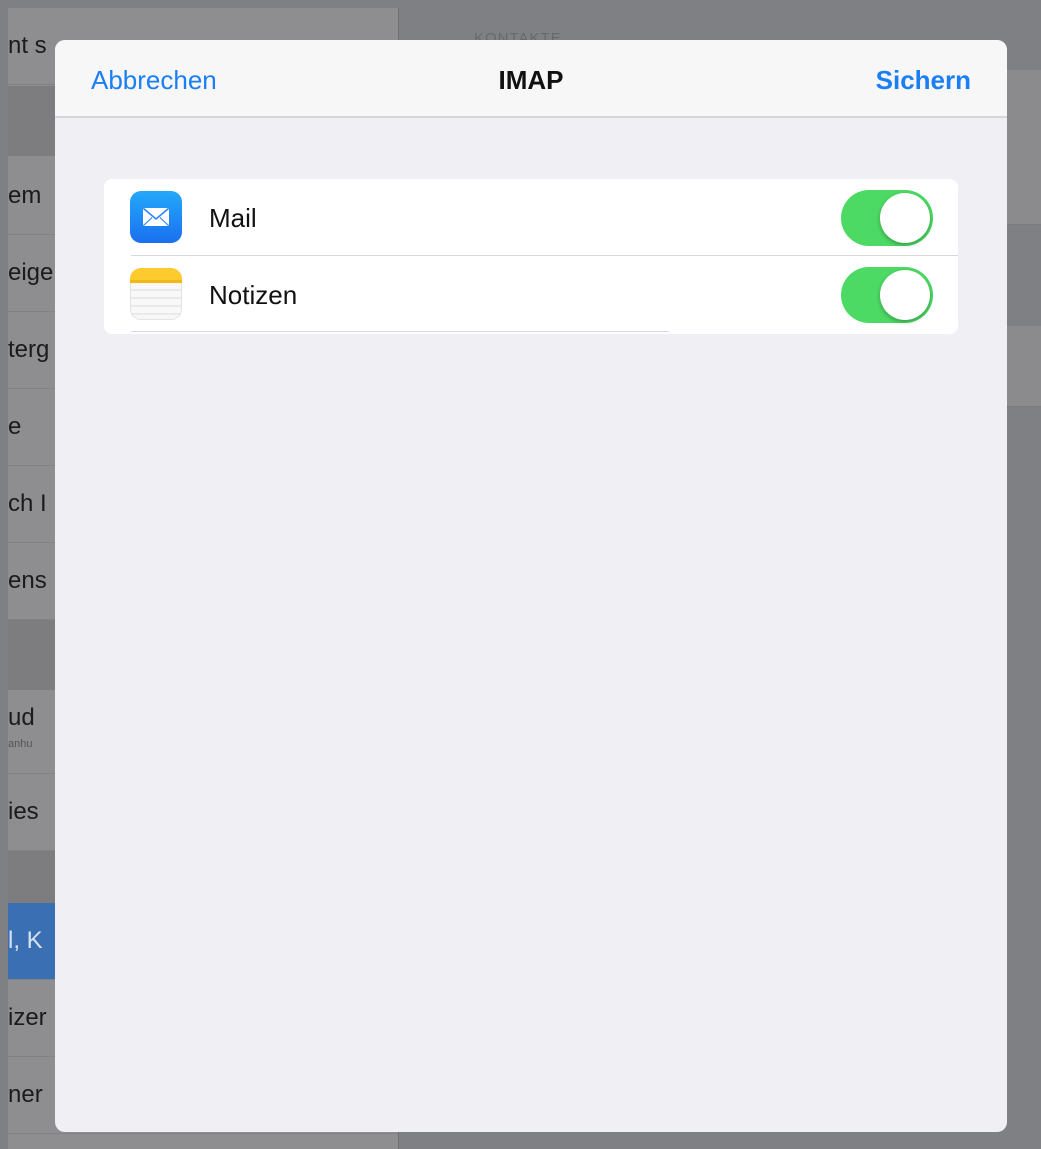  What do you see at coordinates (156, 294) in the screenshot?
I see `notes-icon` at bounding box center [156, 294].